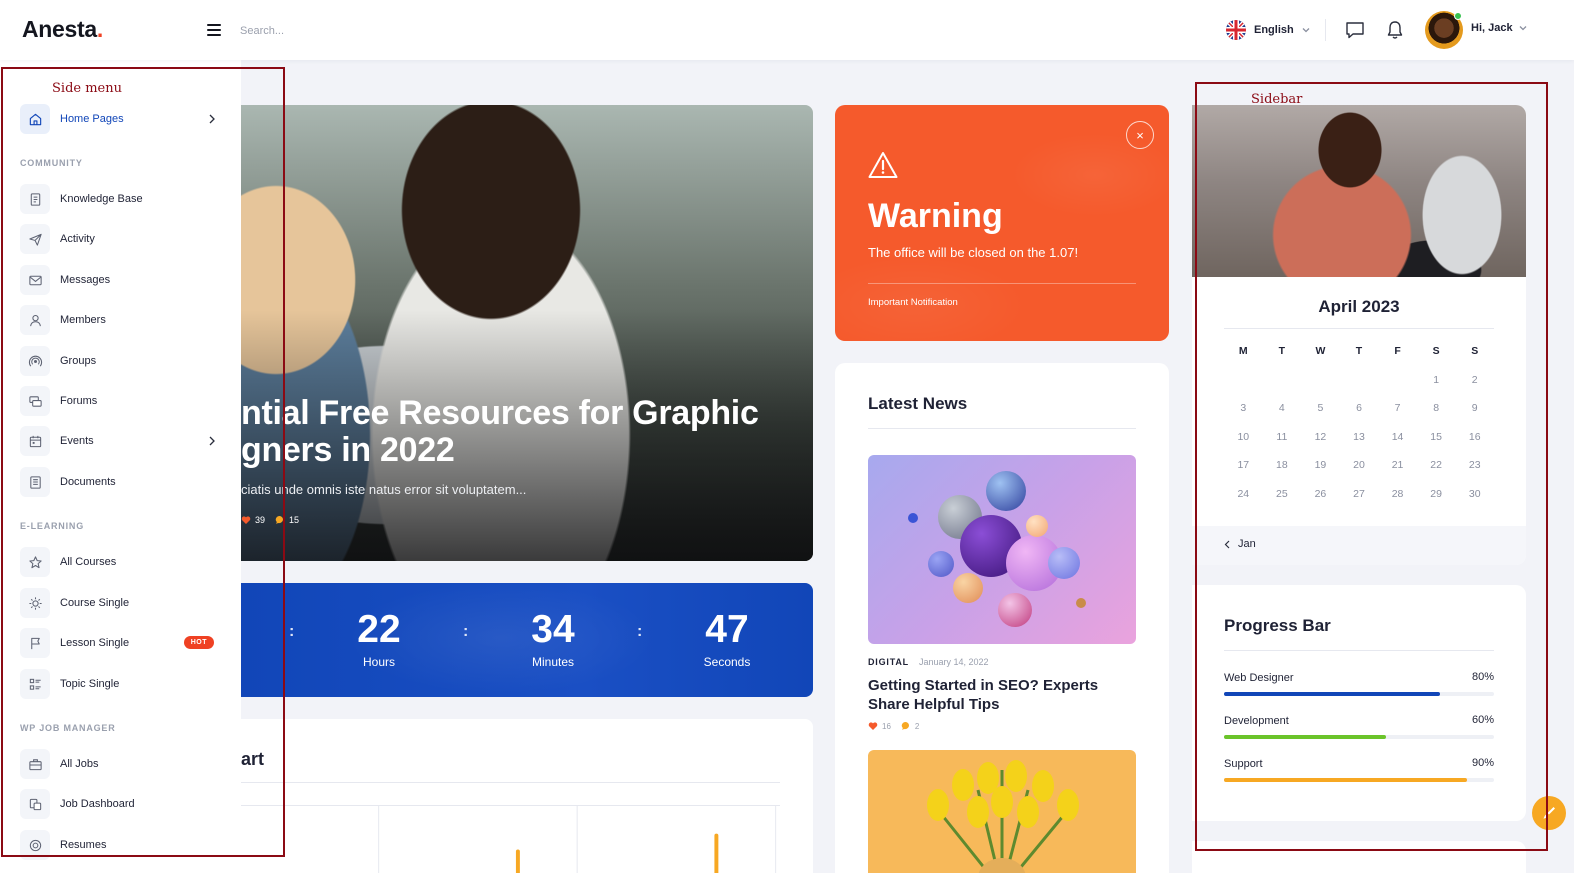  Describe the element at coordinates (1359, 496) in the screenshot. I see `calendar-day: 27` at that location.